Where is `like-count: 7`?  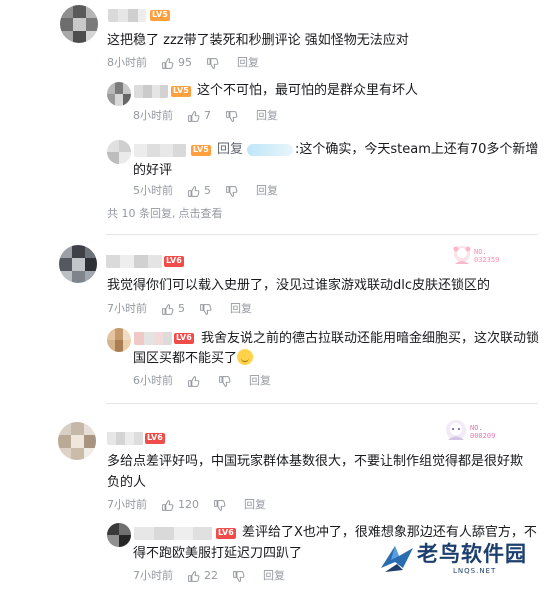 like-count: 7 is located at coordinates (207, 115).